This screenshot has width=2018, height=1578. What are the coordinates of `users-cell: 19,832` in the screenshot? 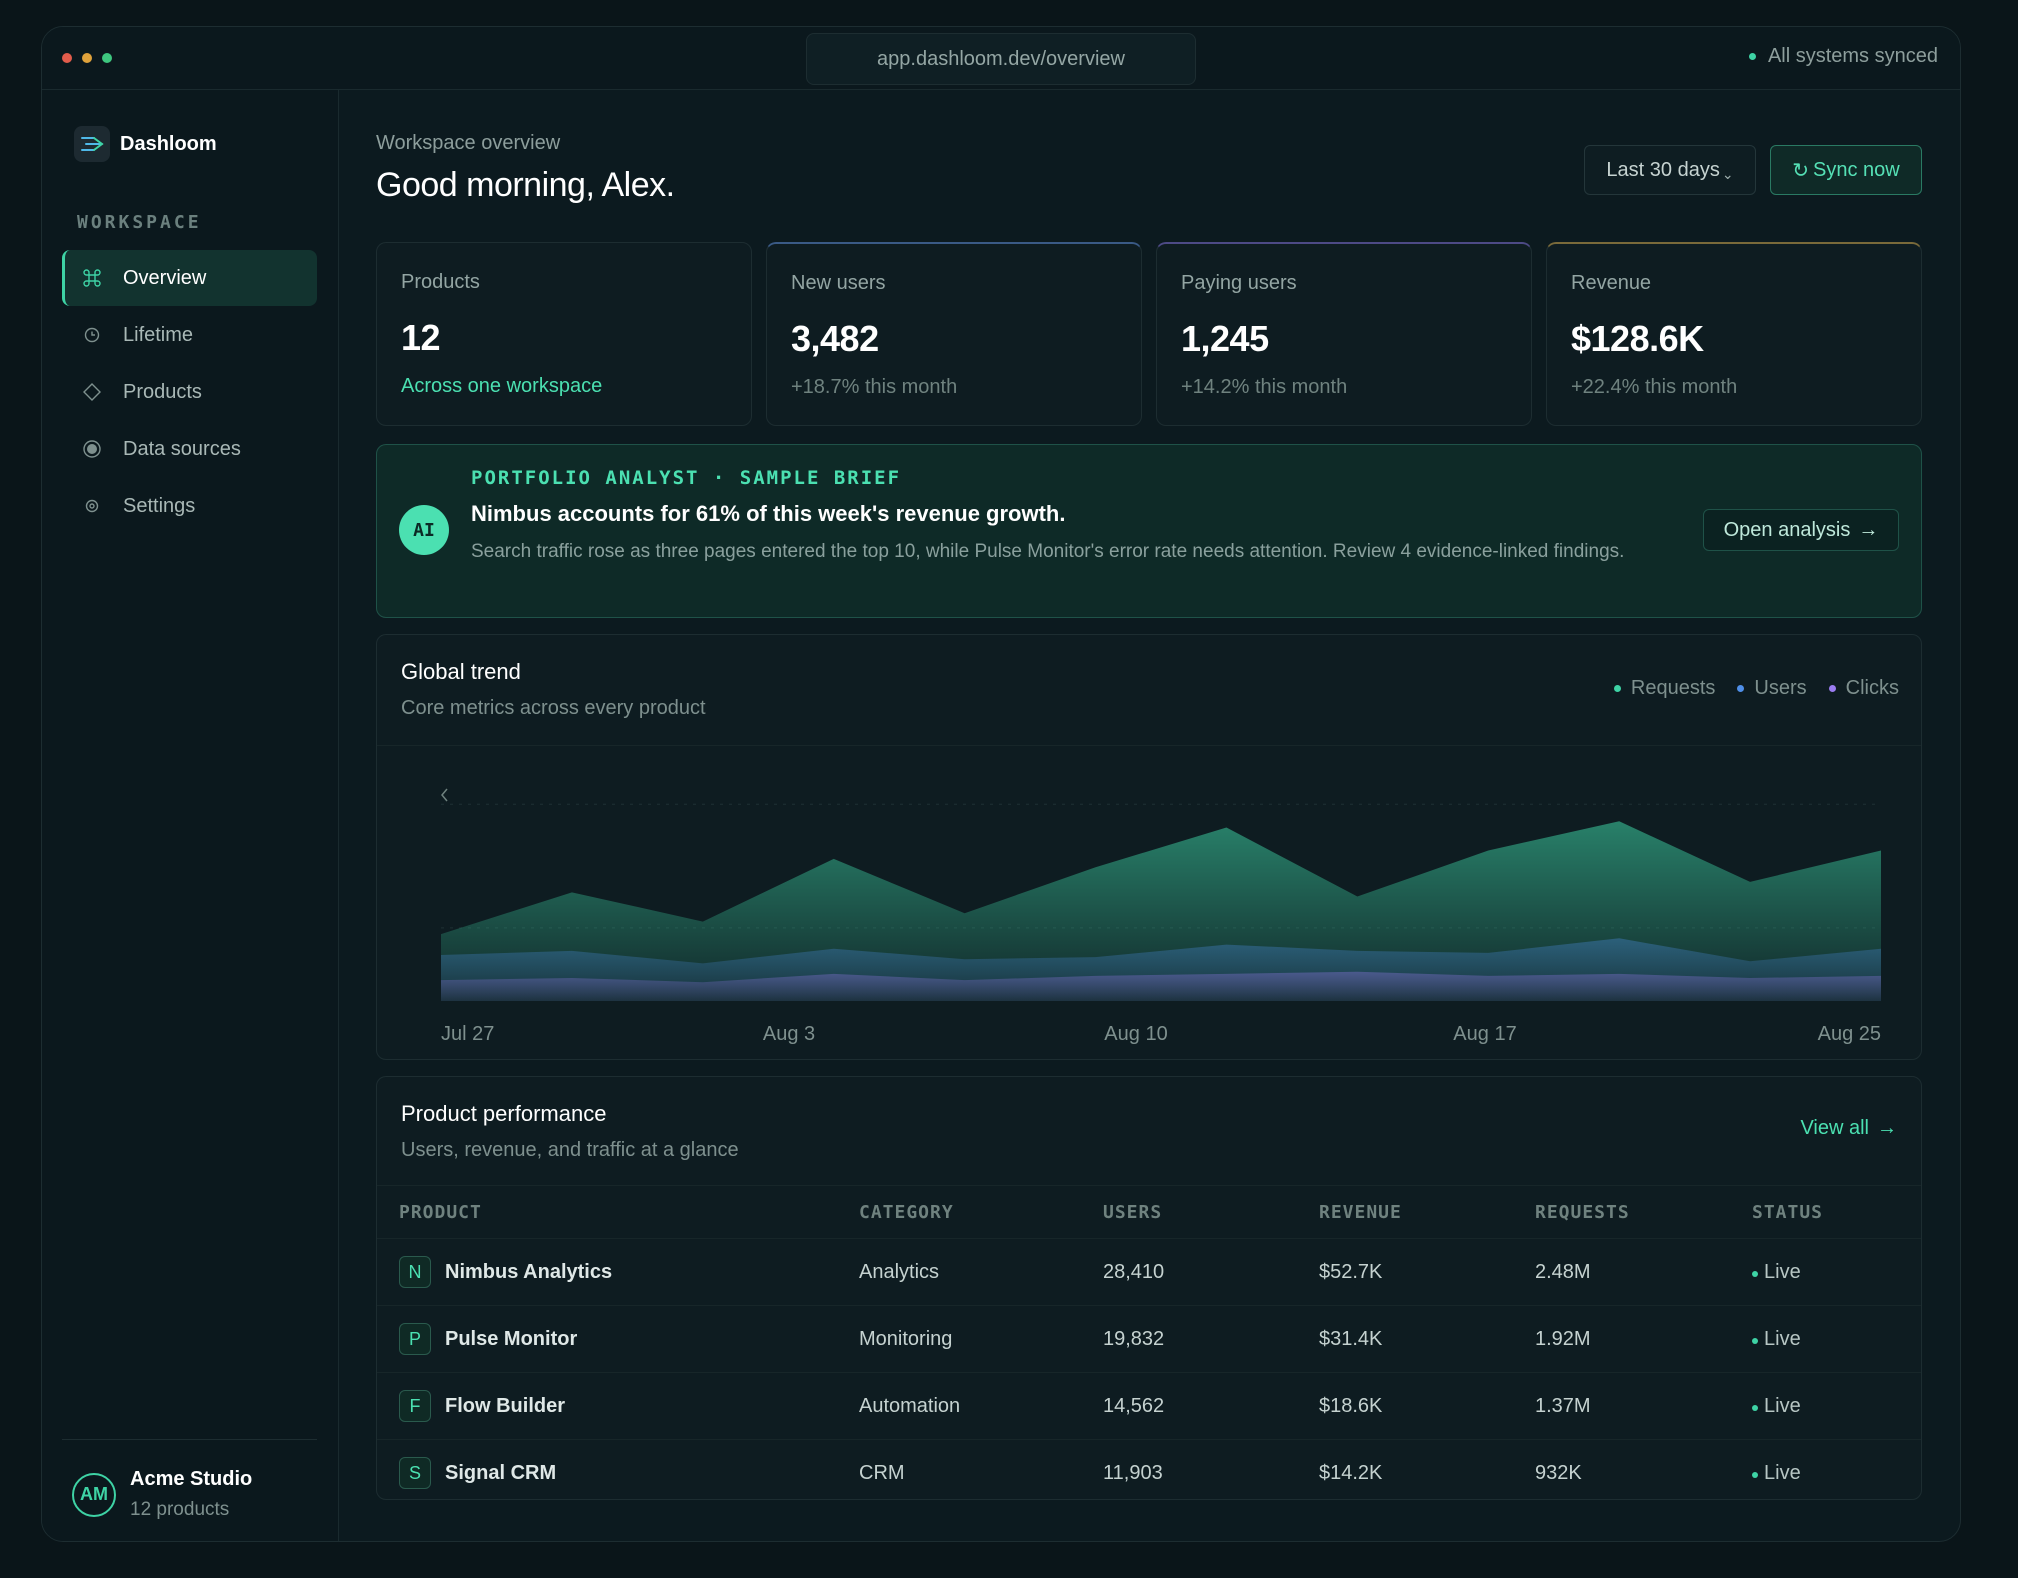 It's located at (1134, 1338).